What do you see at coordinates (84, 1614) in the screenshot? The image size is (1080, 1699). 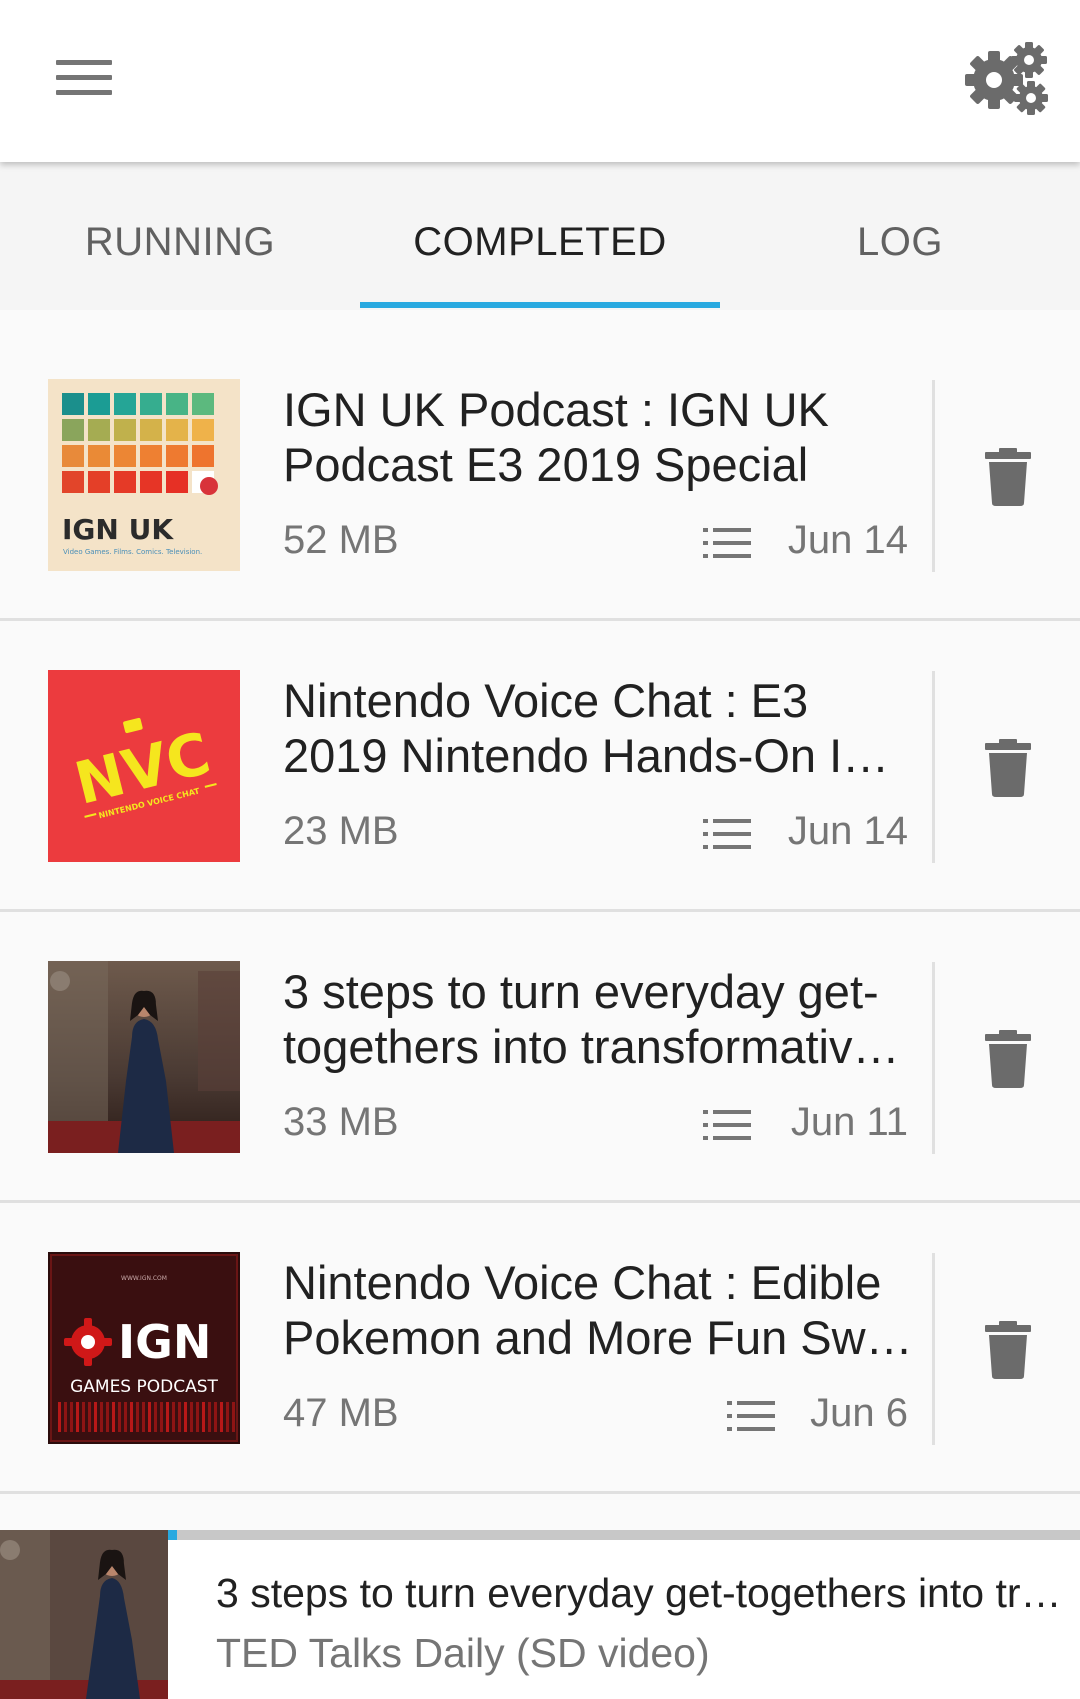 I see `now-playing-cover` at bounding box center [84, 1614].